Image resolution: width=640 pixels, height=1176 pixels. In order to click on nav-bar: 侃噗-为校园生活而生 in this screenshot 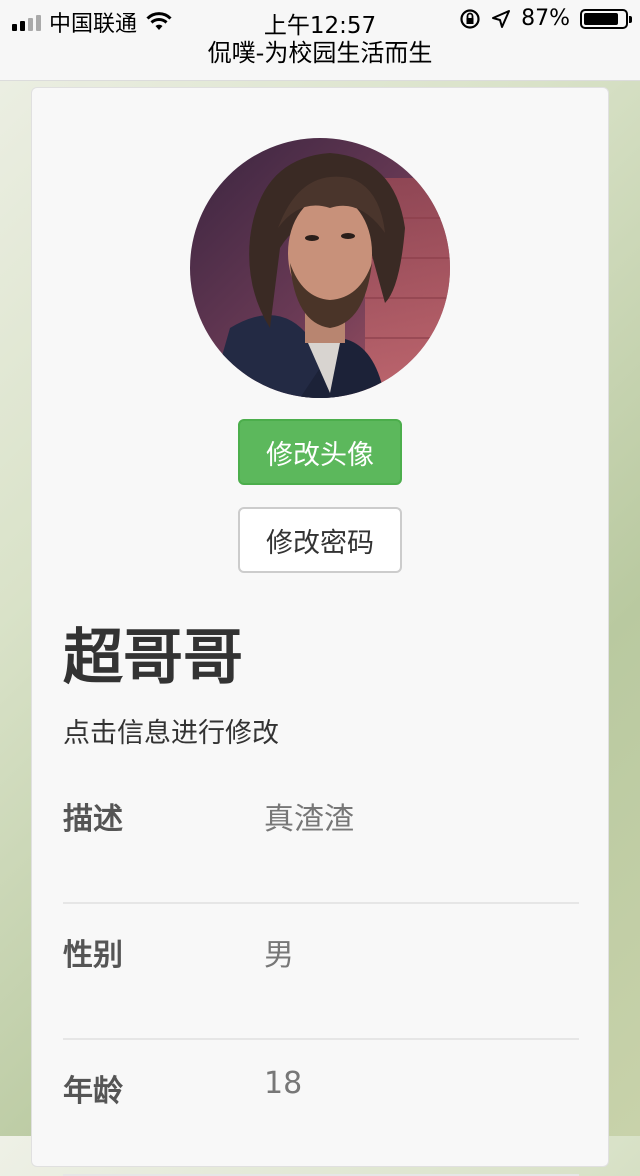, I will do `click(320, 60)`.